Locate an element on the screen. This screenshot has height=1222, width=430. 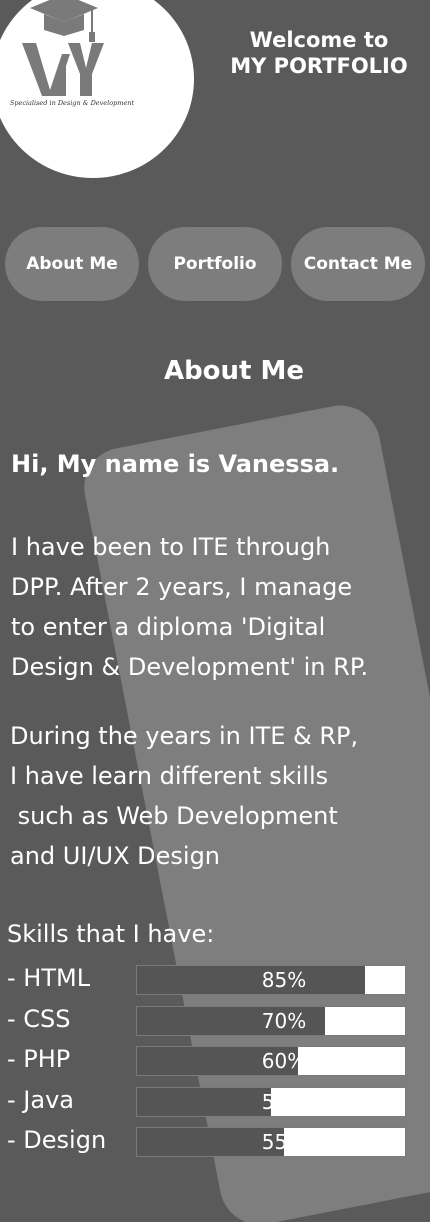
skill-row-design: - Design 55% is located at coordinates (215, 1141).